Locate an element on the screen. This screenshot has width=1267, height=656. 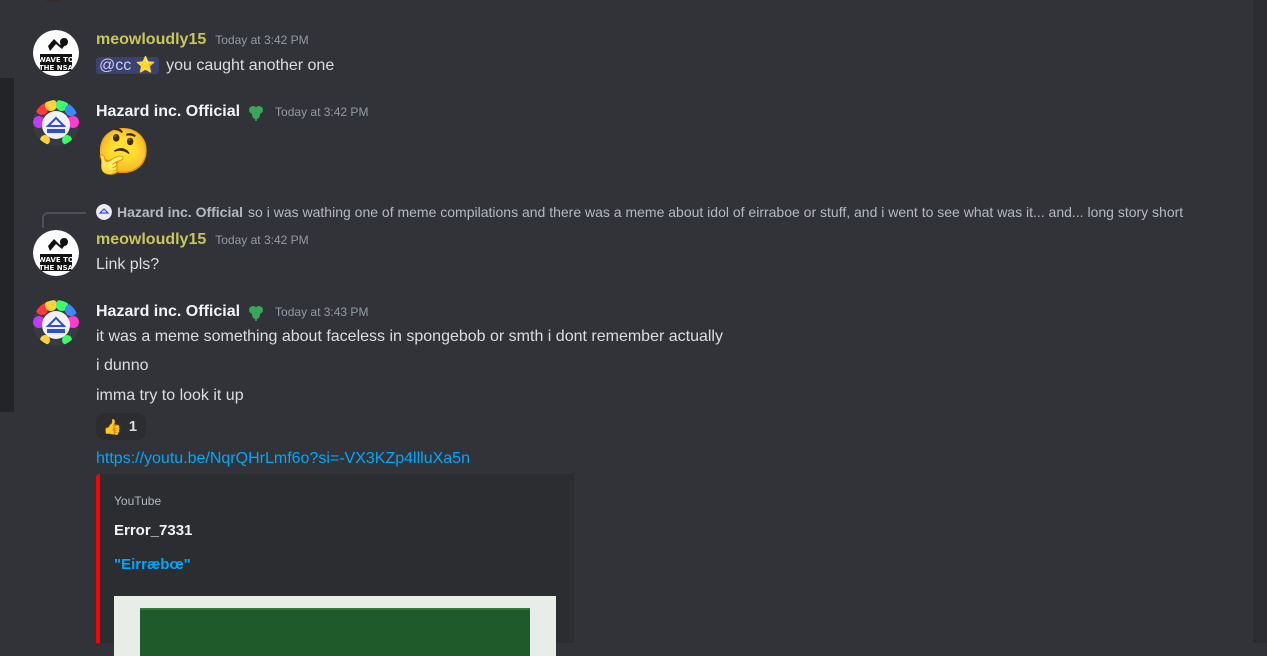
message-text: you caught another one is located at coordinates (250, 65).